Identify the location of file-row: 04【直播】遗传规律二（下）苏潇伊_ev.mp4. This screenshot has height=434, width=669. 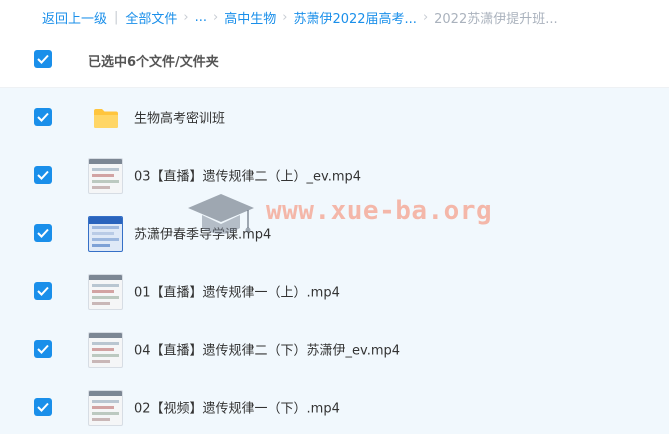
(334, 349).